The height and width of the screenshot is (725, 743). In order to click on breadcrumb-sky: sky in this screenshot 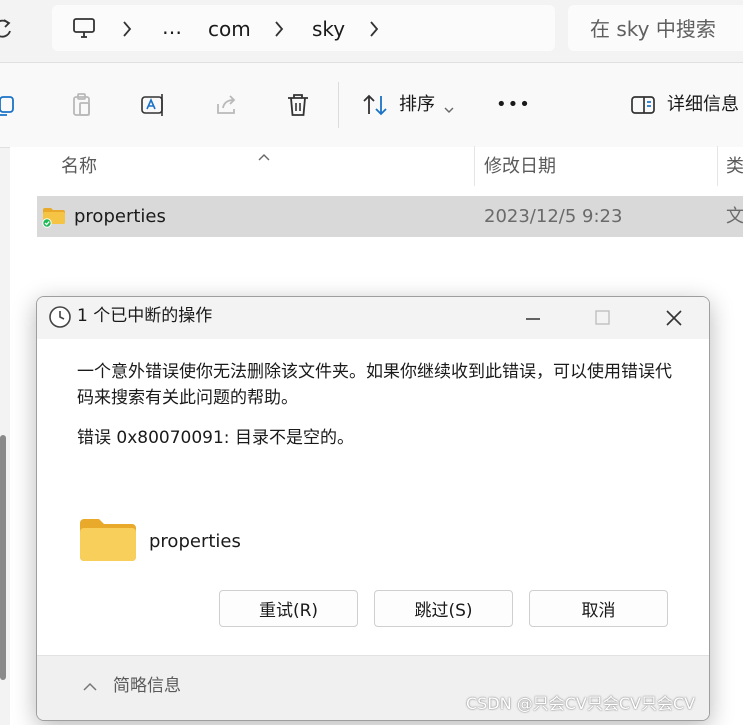, I will do `click(328, 29)`.